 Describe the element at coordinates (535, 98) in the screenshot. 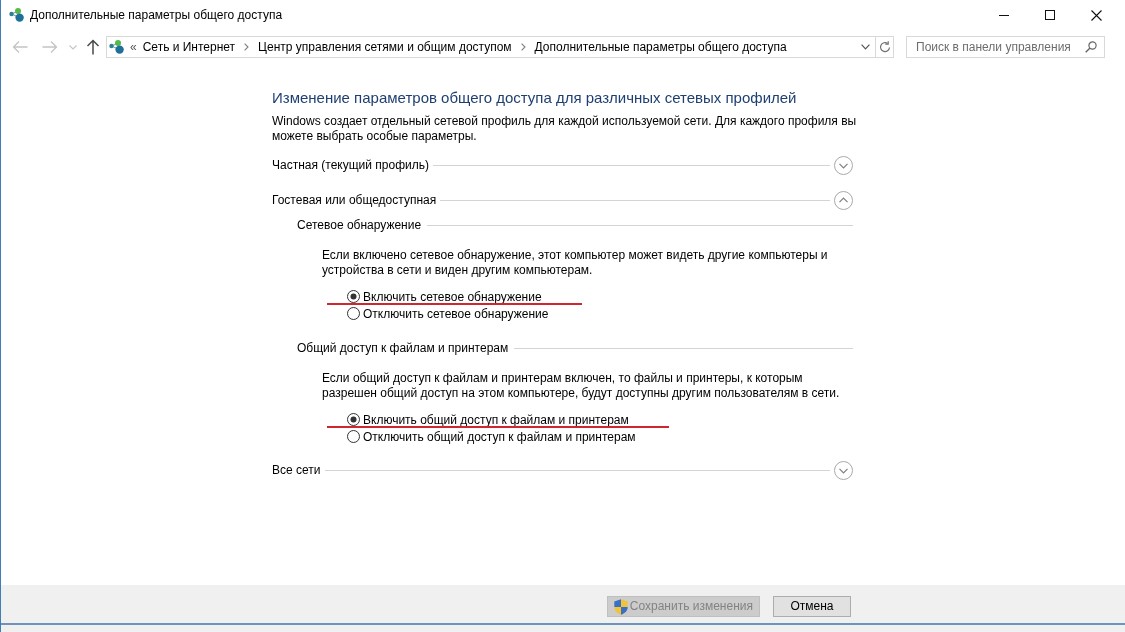

I see `page-heading: Изменение параметров общего доступа для различных сетевых профилей` at that location.